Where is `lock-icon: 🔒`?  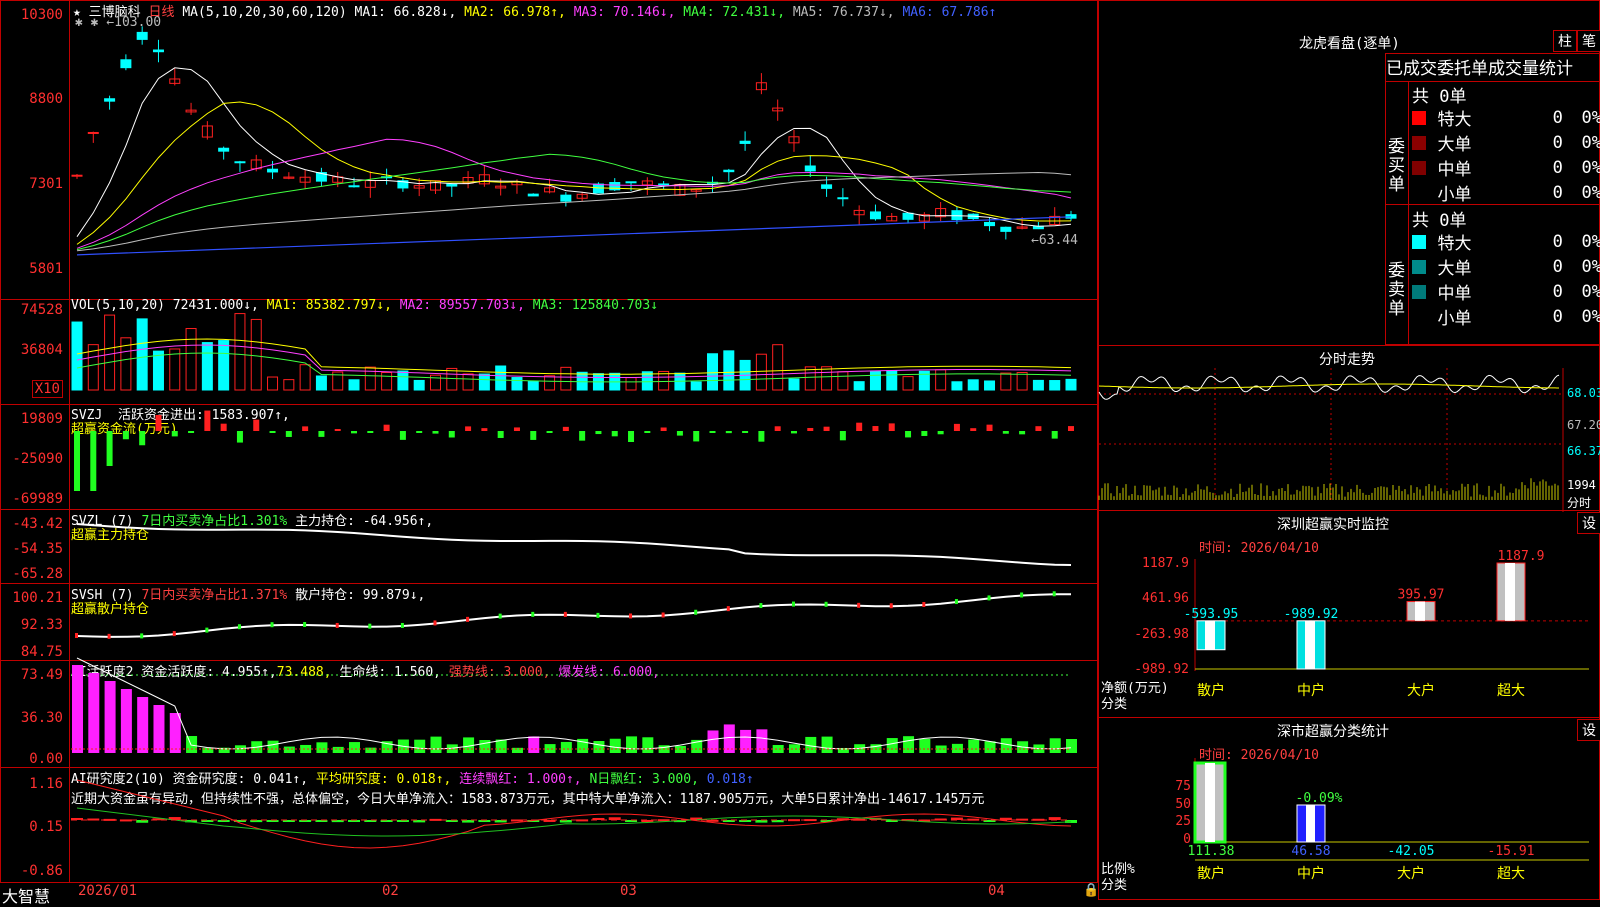
lock-icon: 🔒 is located at coordinates (1091, 890).